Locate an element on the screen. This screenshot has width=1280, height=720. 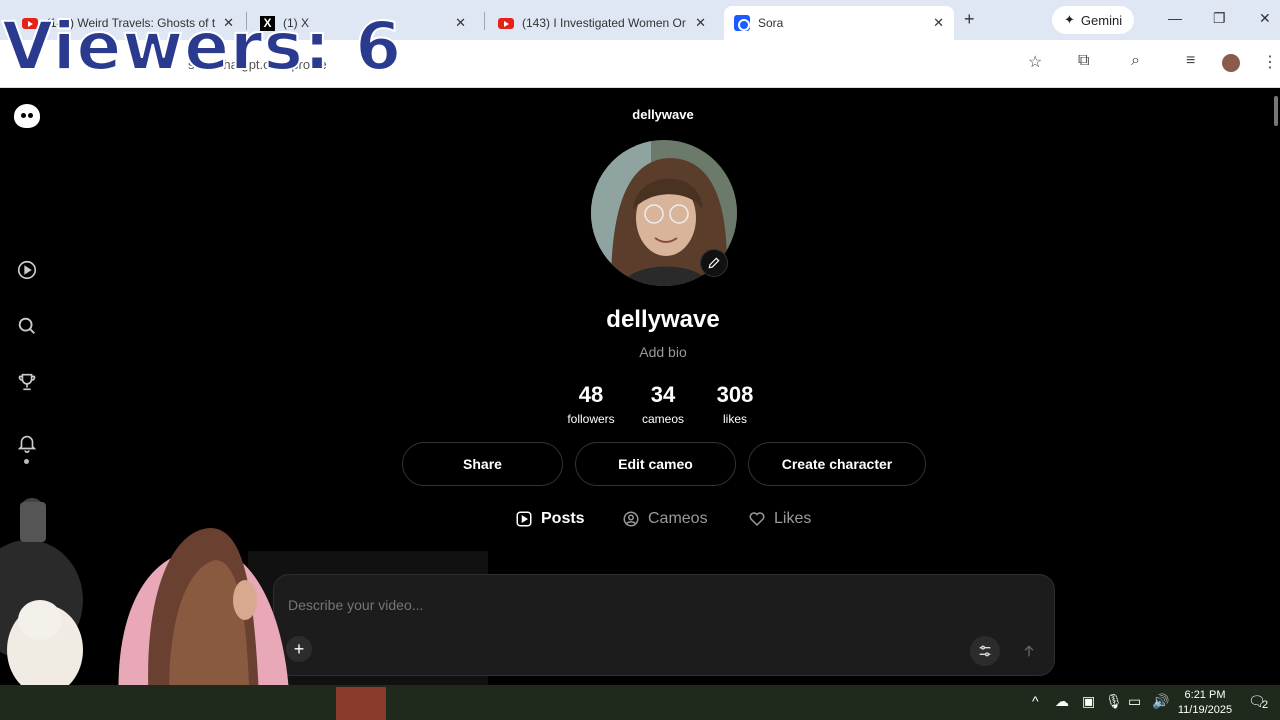
tab-label: Cameos is located at coordinates (678, 518).